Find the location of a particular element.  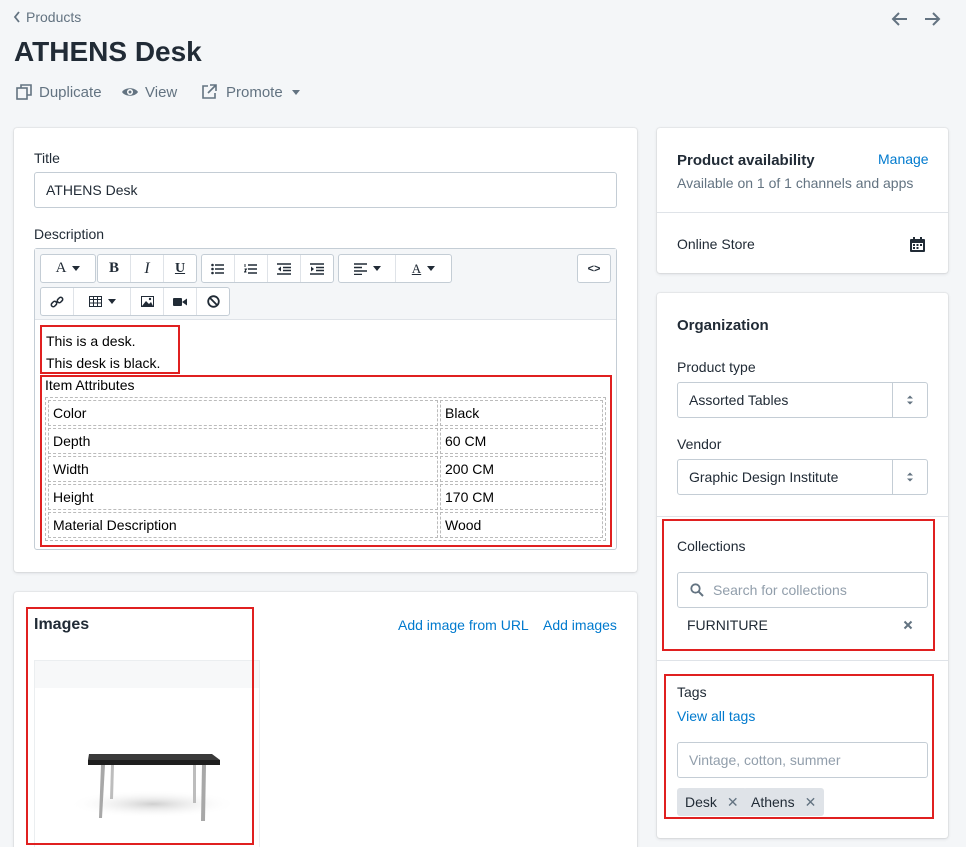

schedule-button is located at coordinates (917, 246).